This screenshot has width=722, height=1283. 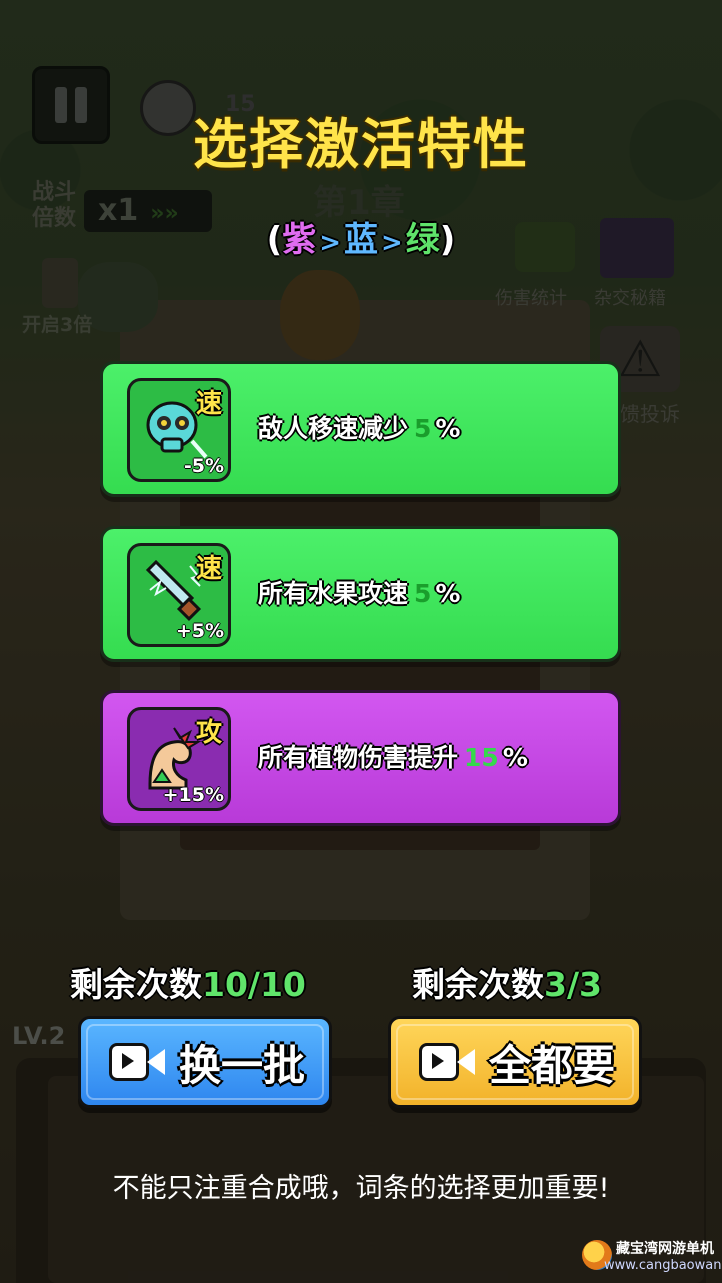 I want to click on trait-icon-value: +15%, so click(x=193, y=795).